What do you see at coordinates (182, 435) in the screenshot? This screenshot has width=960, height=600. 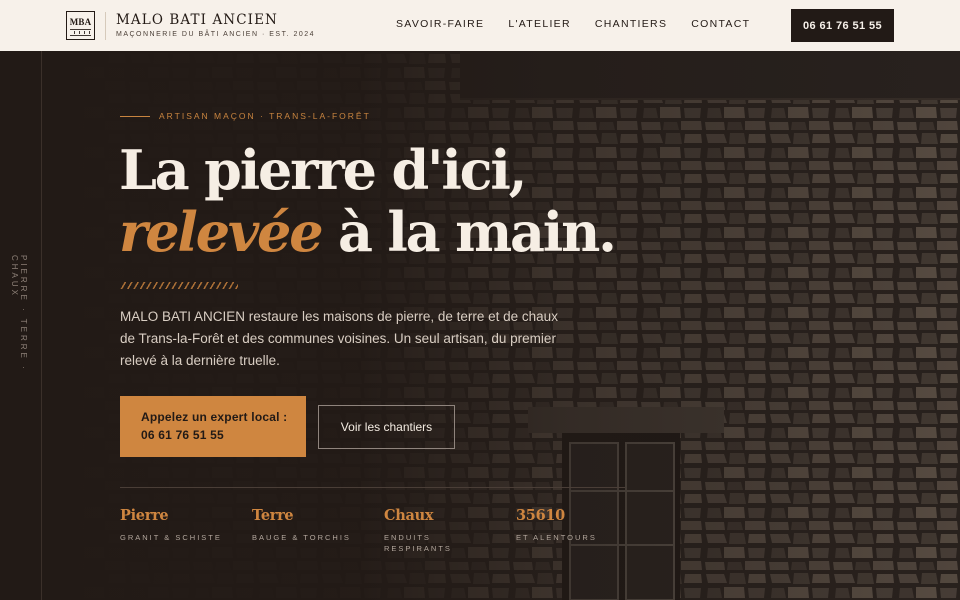 I see `call-expert-phone: 06 61 76 51 55` at bounding box center [182, 435].